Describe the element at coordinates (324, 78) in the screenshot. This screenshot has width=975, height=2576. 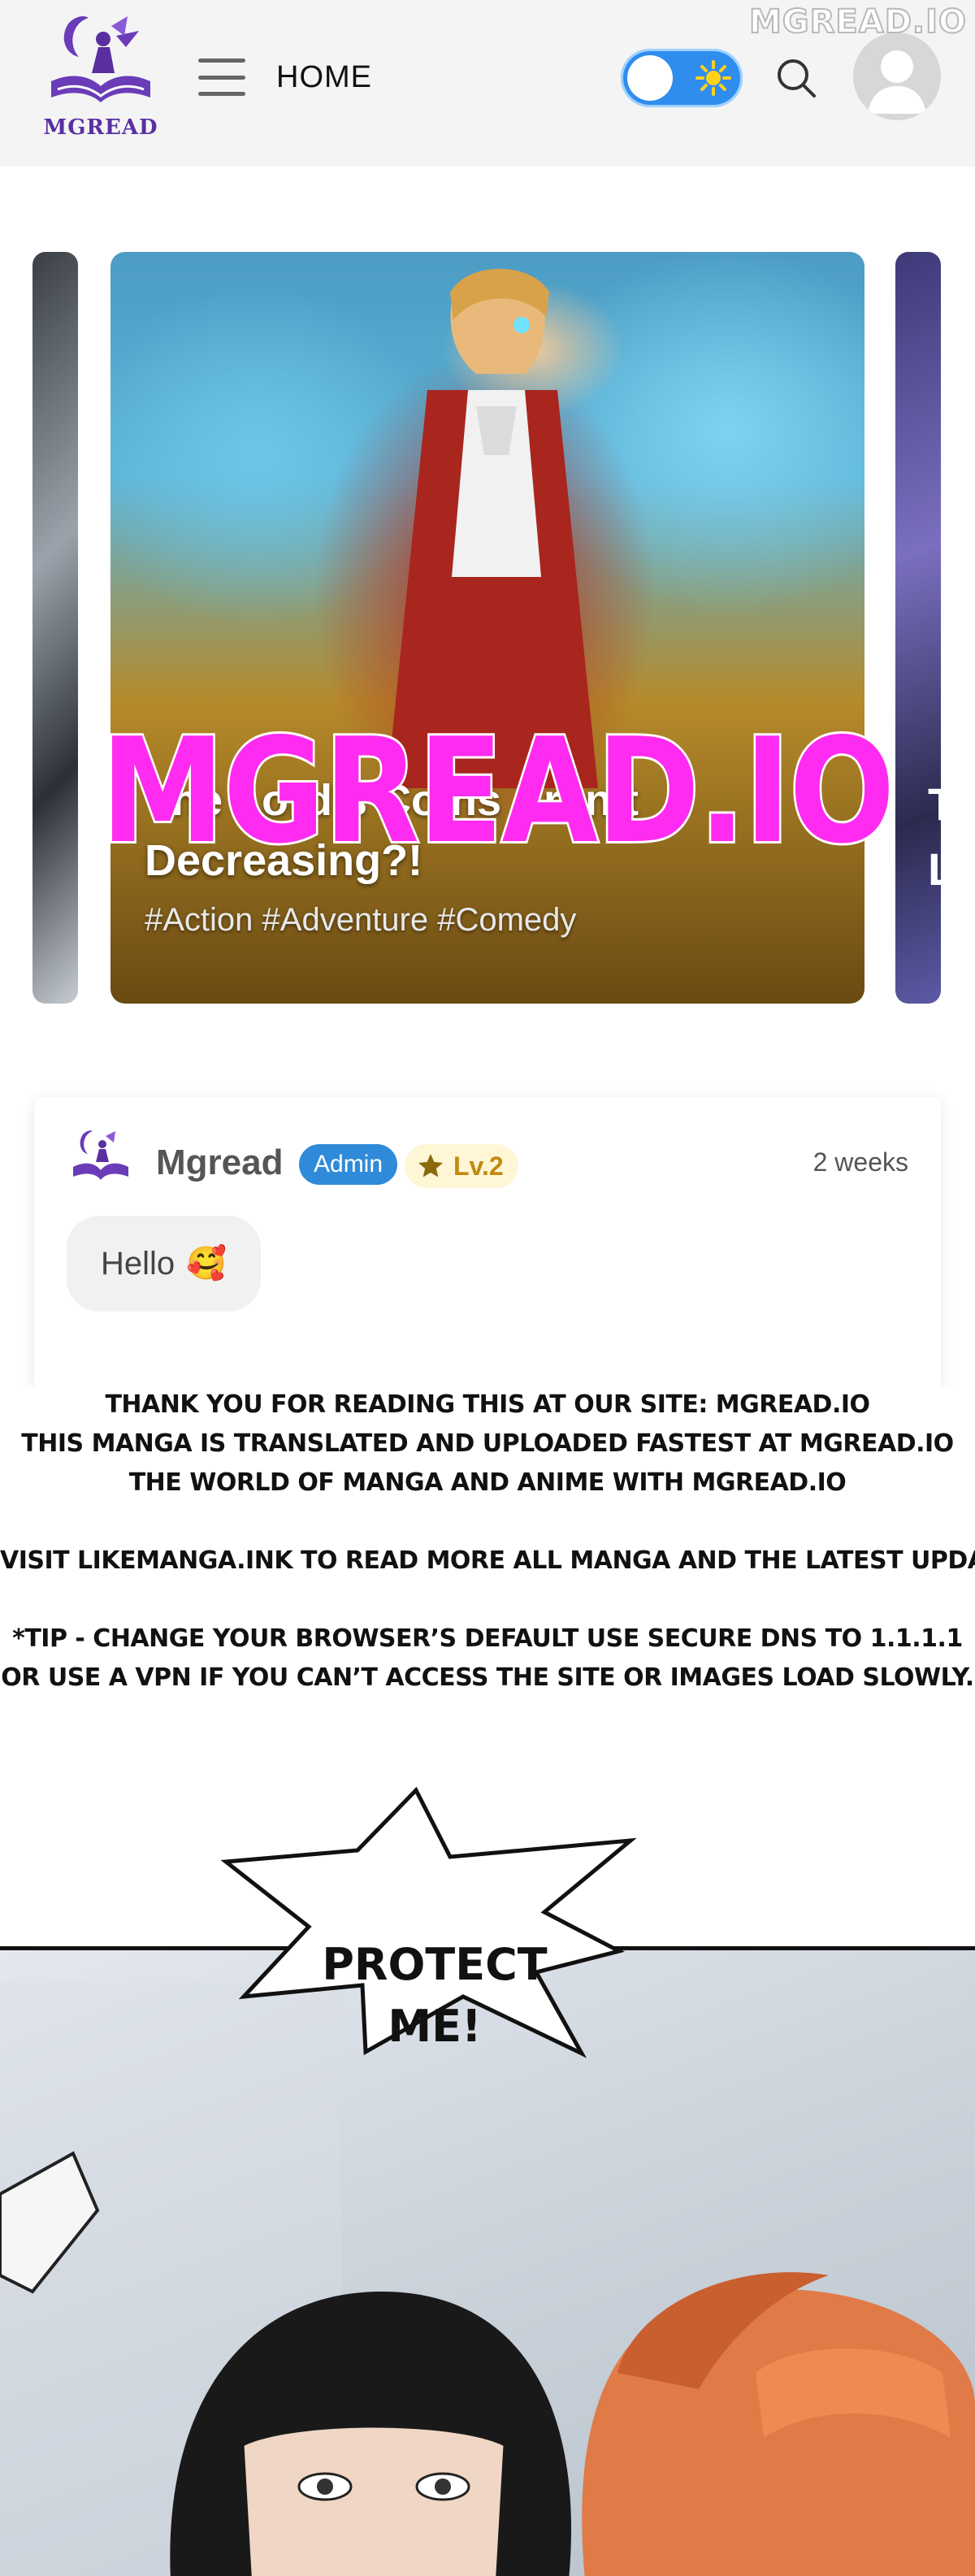
I see `nav-home-link: HOME` at that location.